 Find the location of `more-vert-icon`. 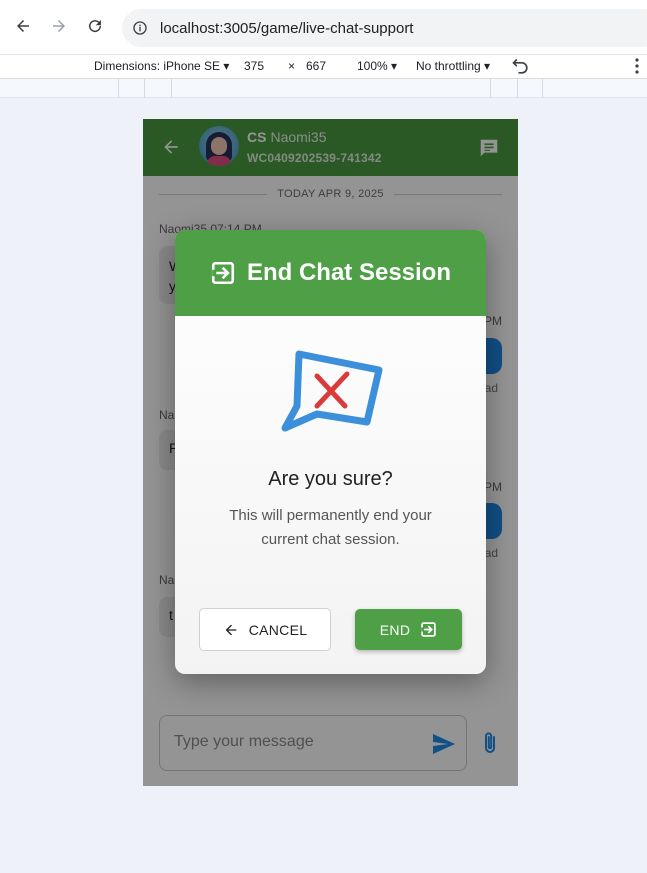

more-vert-icon is located at coordinates (637, 67).